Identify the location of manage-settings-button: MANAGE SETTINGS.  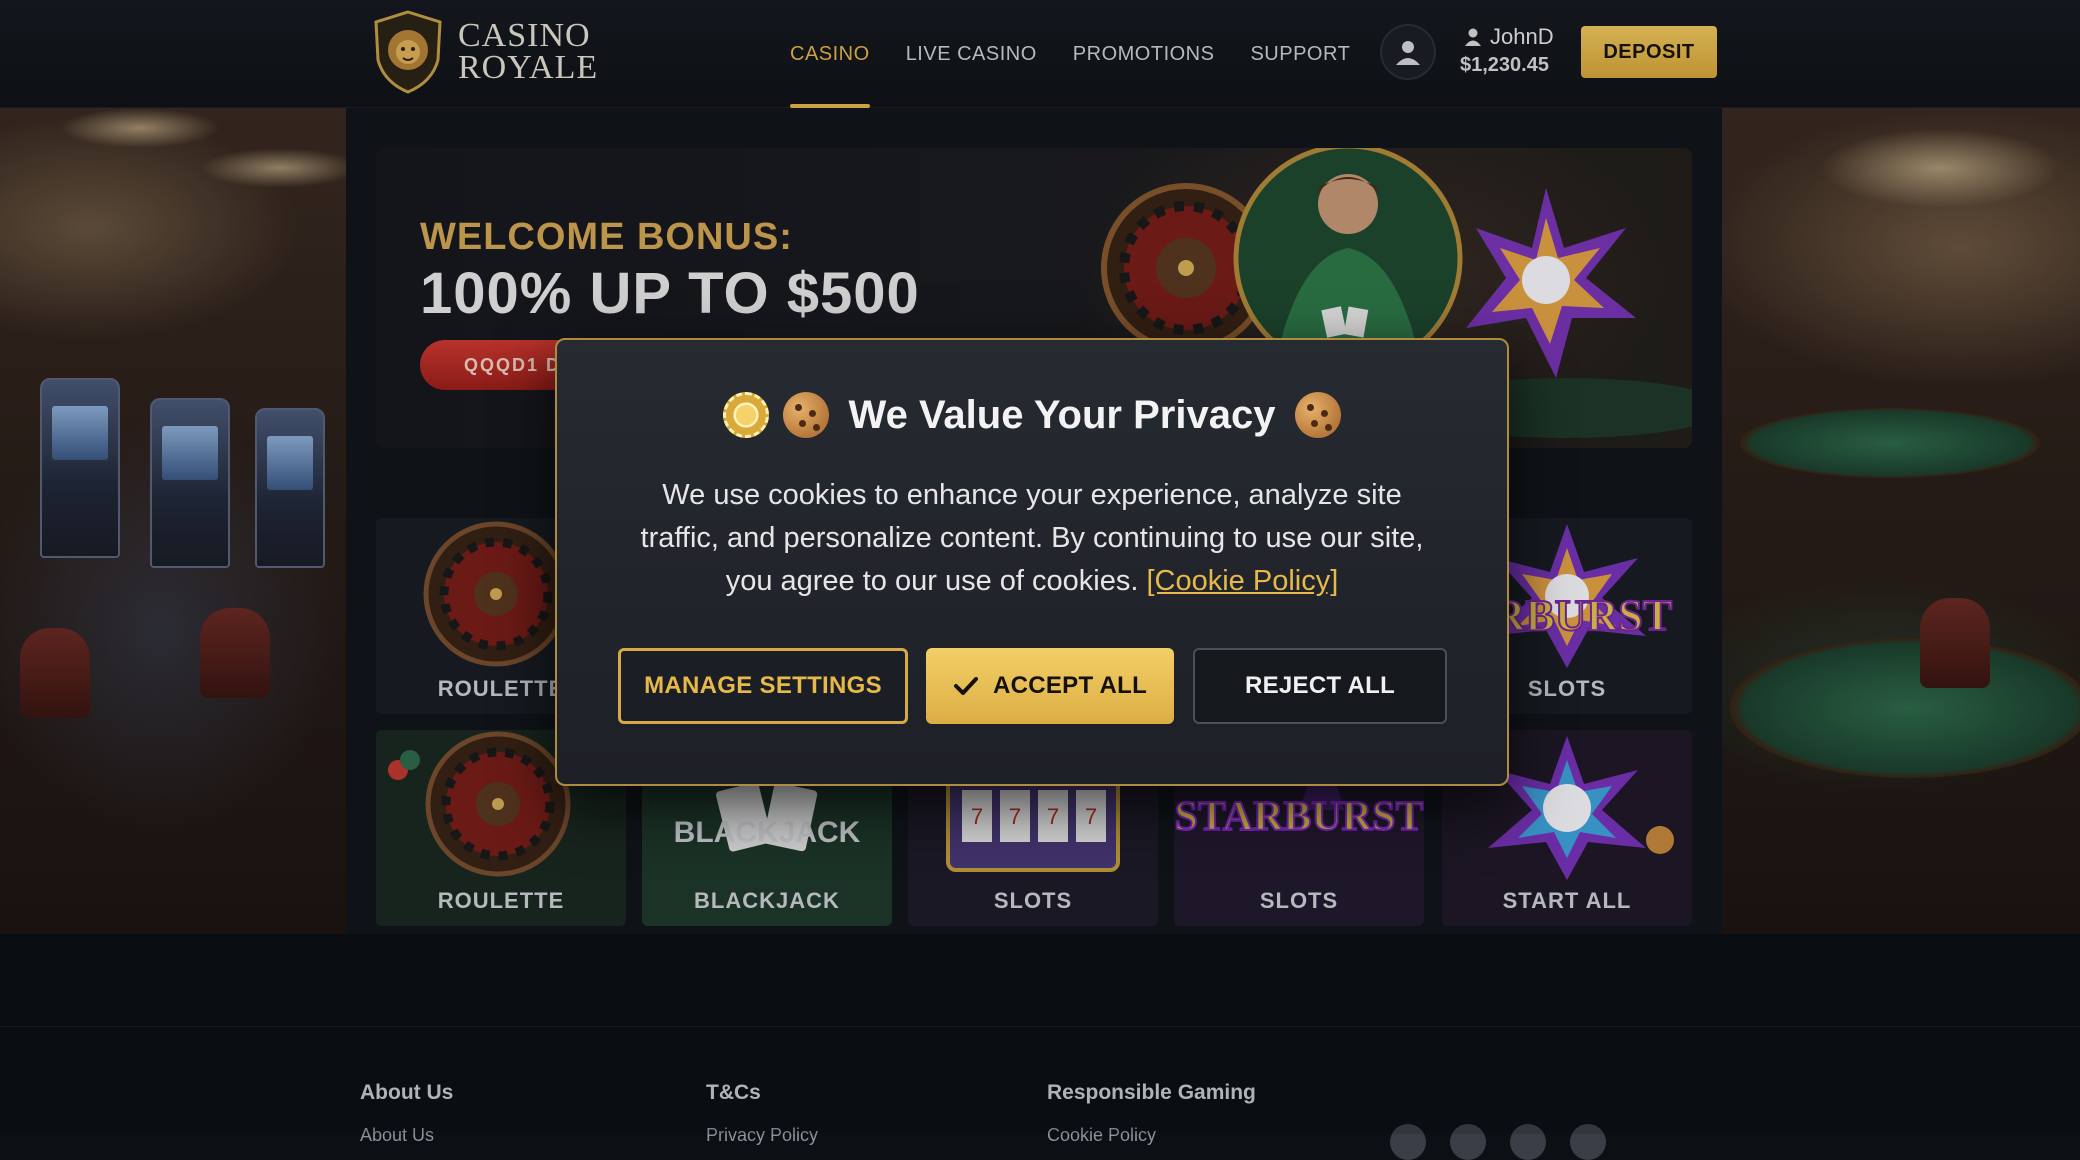
(763, 686).